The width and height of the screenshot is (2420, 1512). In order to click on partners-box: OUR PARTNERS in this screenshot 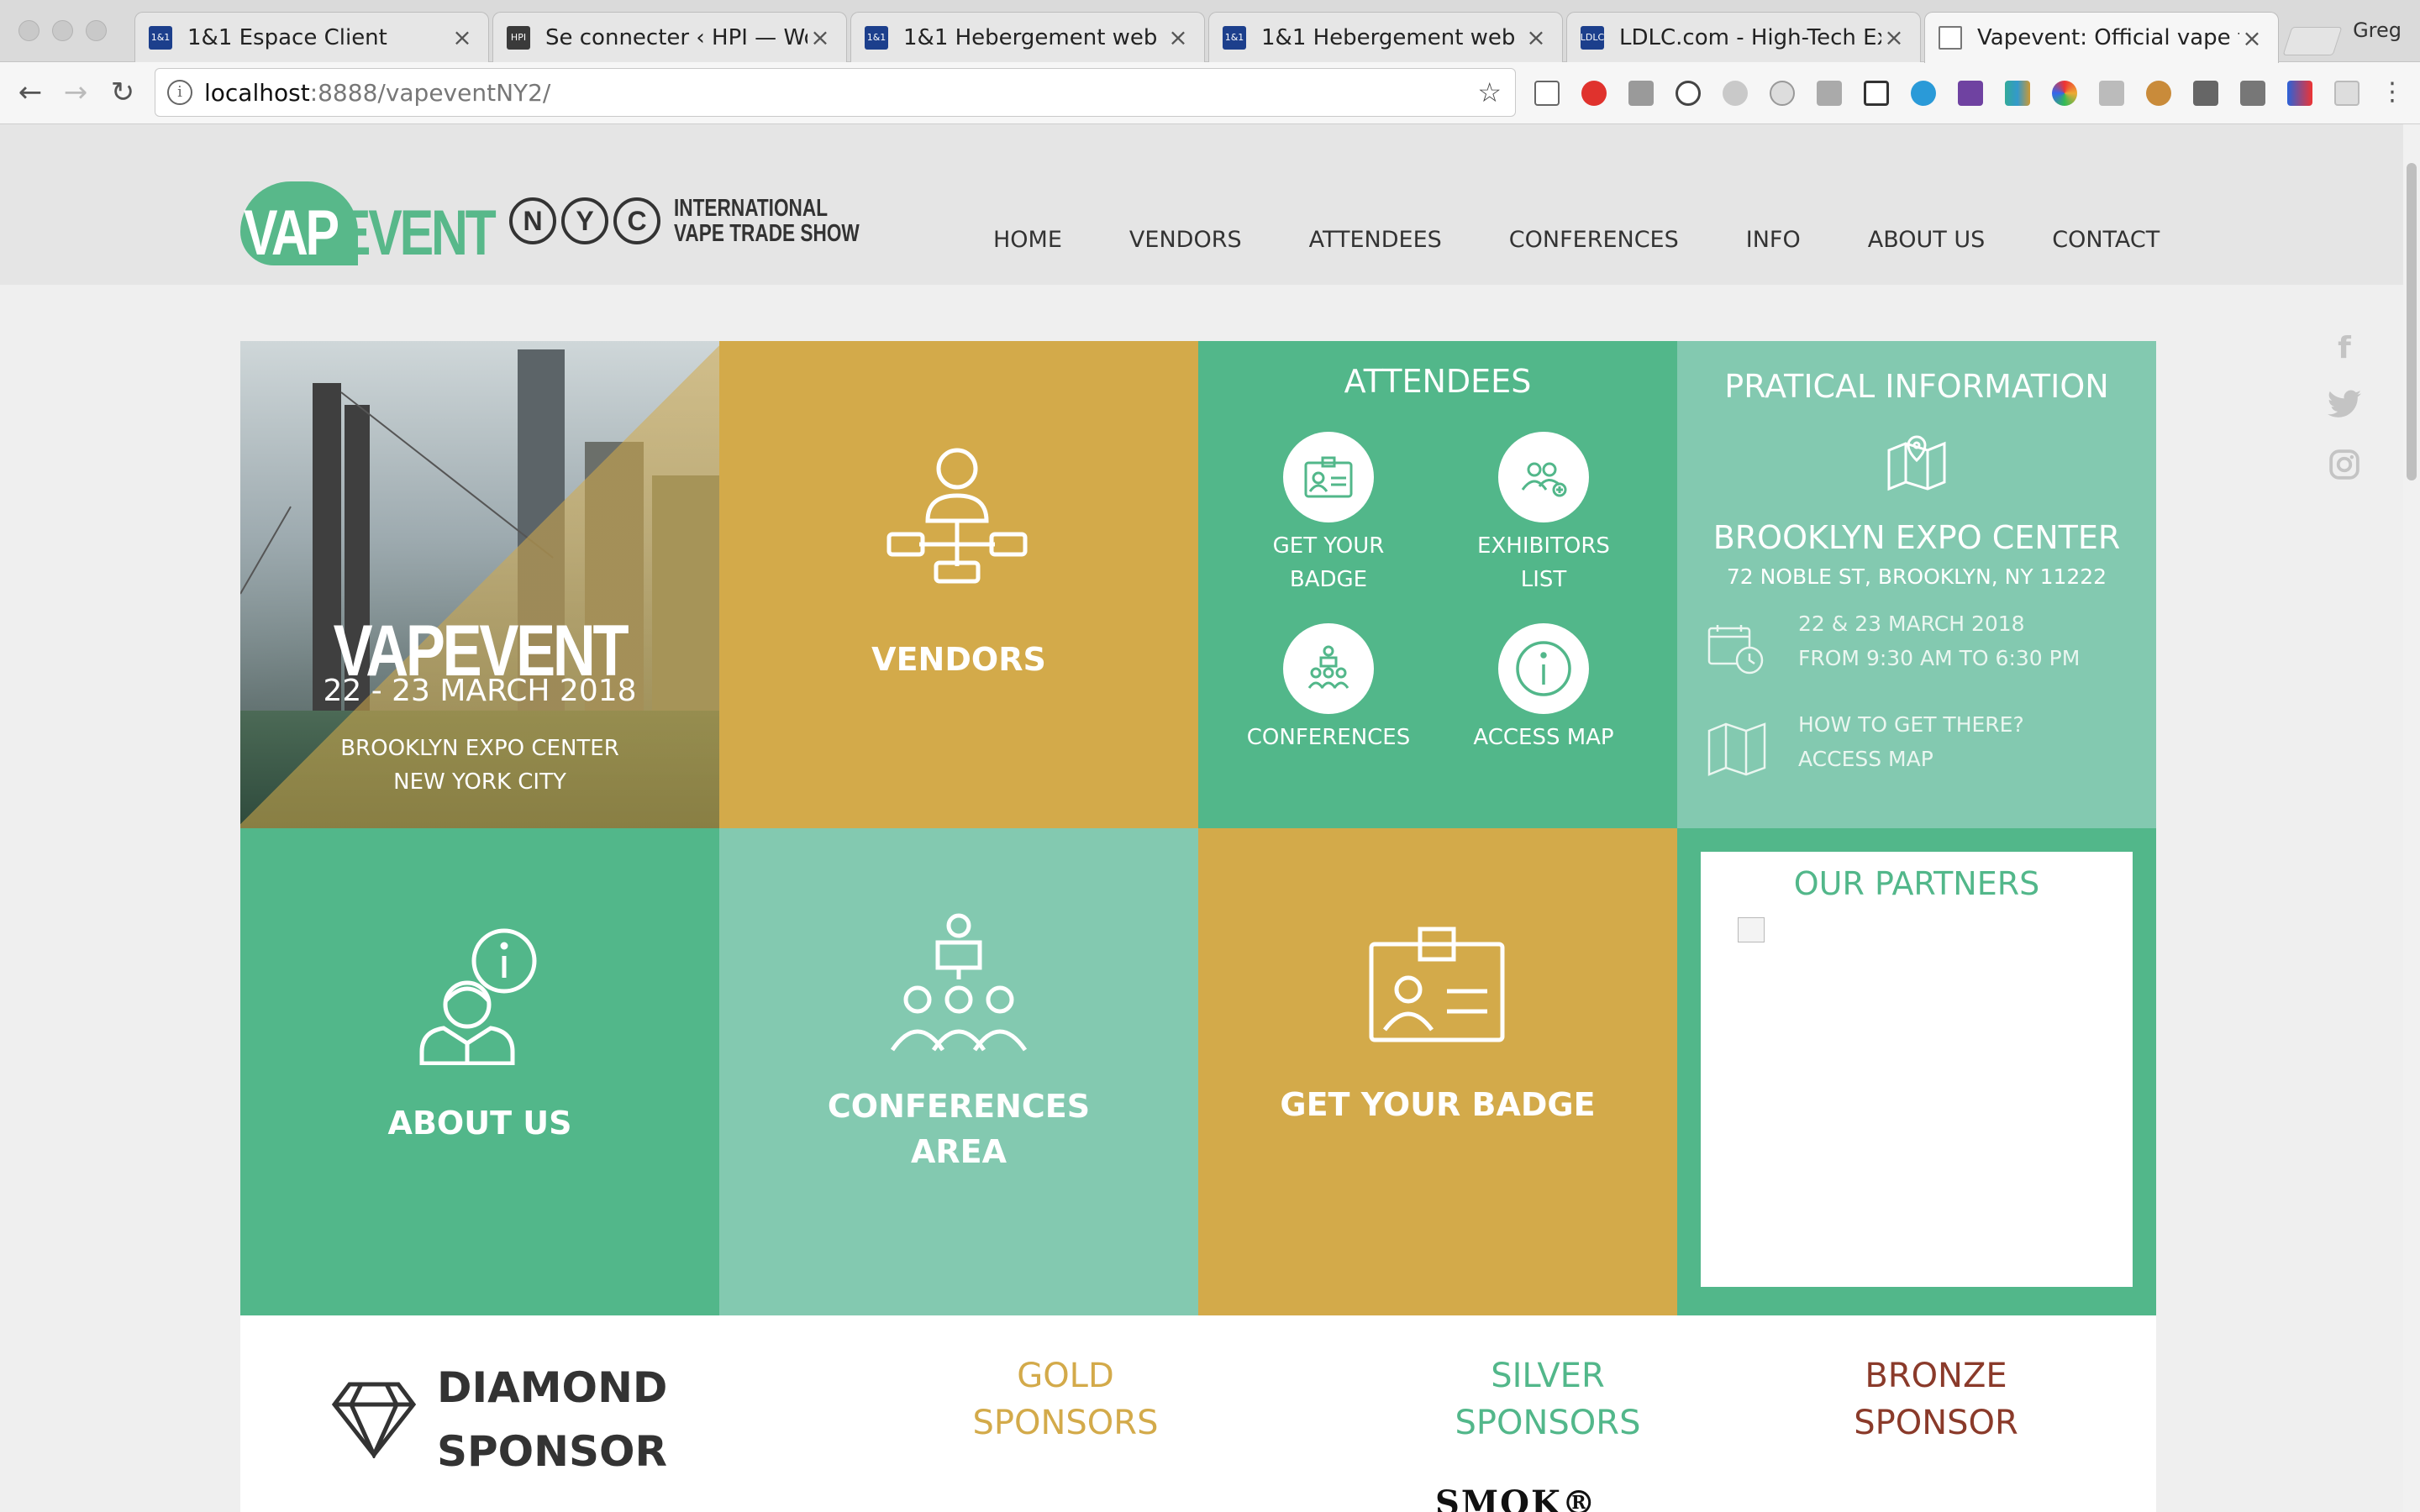, I will do `click(1917, 1069)`.